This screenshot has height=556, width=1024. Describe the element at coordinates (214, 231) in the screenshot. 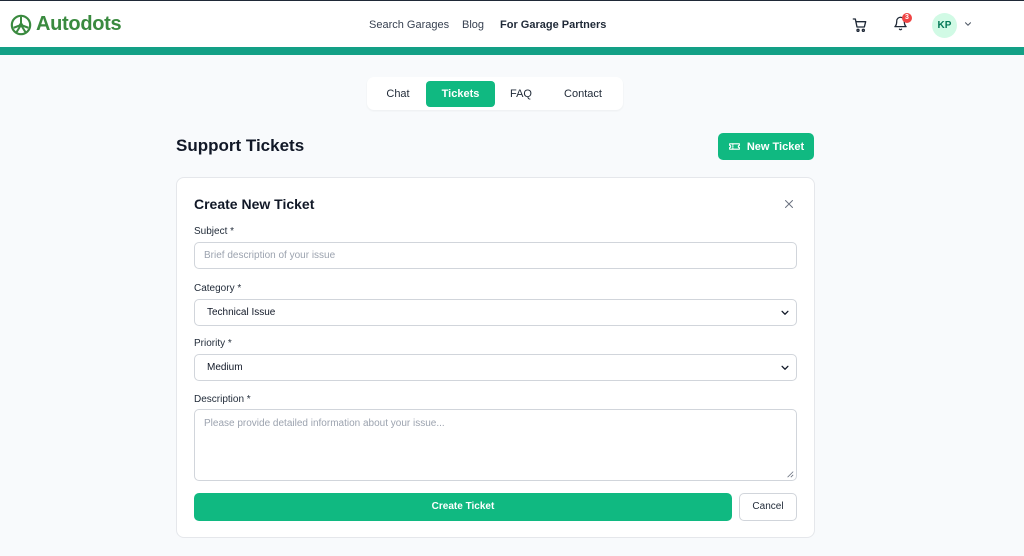

I see `subject-label: Subject *` at that location.